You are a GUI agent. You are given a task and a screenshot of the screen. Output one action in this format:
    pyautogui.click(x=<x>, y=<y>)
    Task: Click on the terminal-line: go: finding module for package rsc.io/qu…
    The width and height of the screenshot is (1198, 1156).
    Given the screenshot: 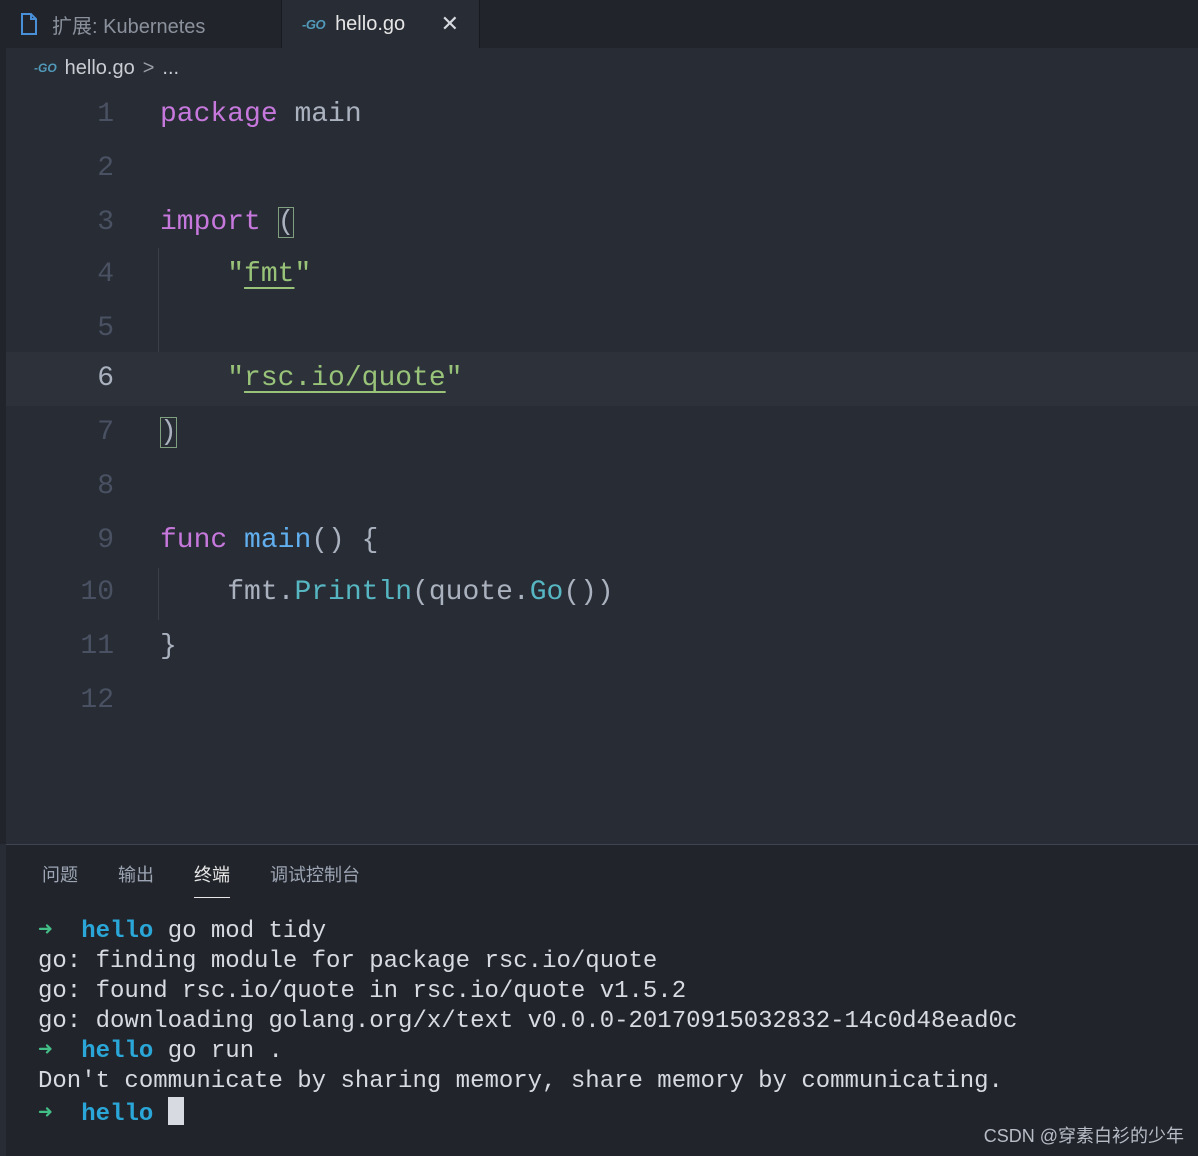 What is the action you would take?
    pyautogui.click(x=348, y=961)
    